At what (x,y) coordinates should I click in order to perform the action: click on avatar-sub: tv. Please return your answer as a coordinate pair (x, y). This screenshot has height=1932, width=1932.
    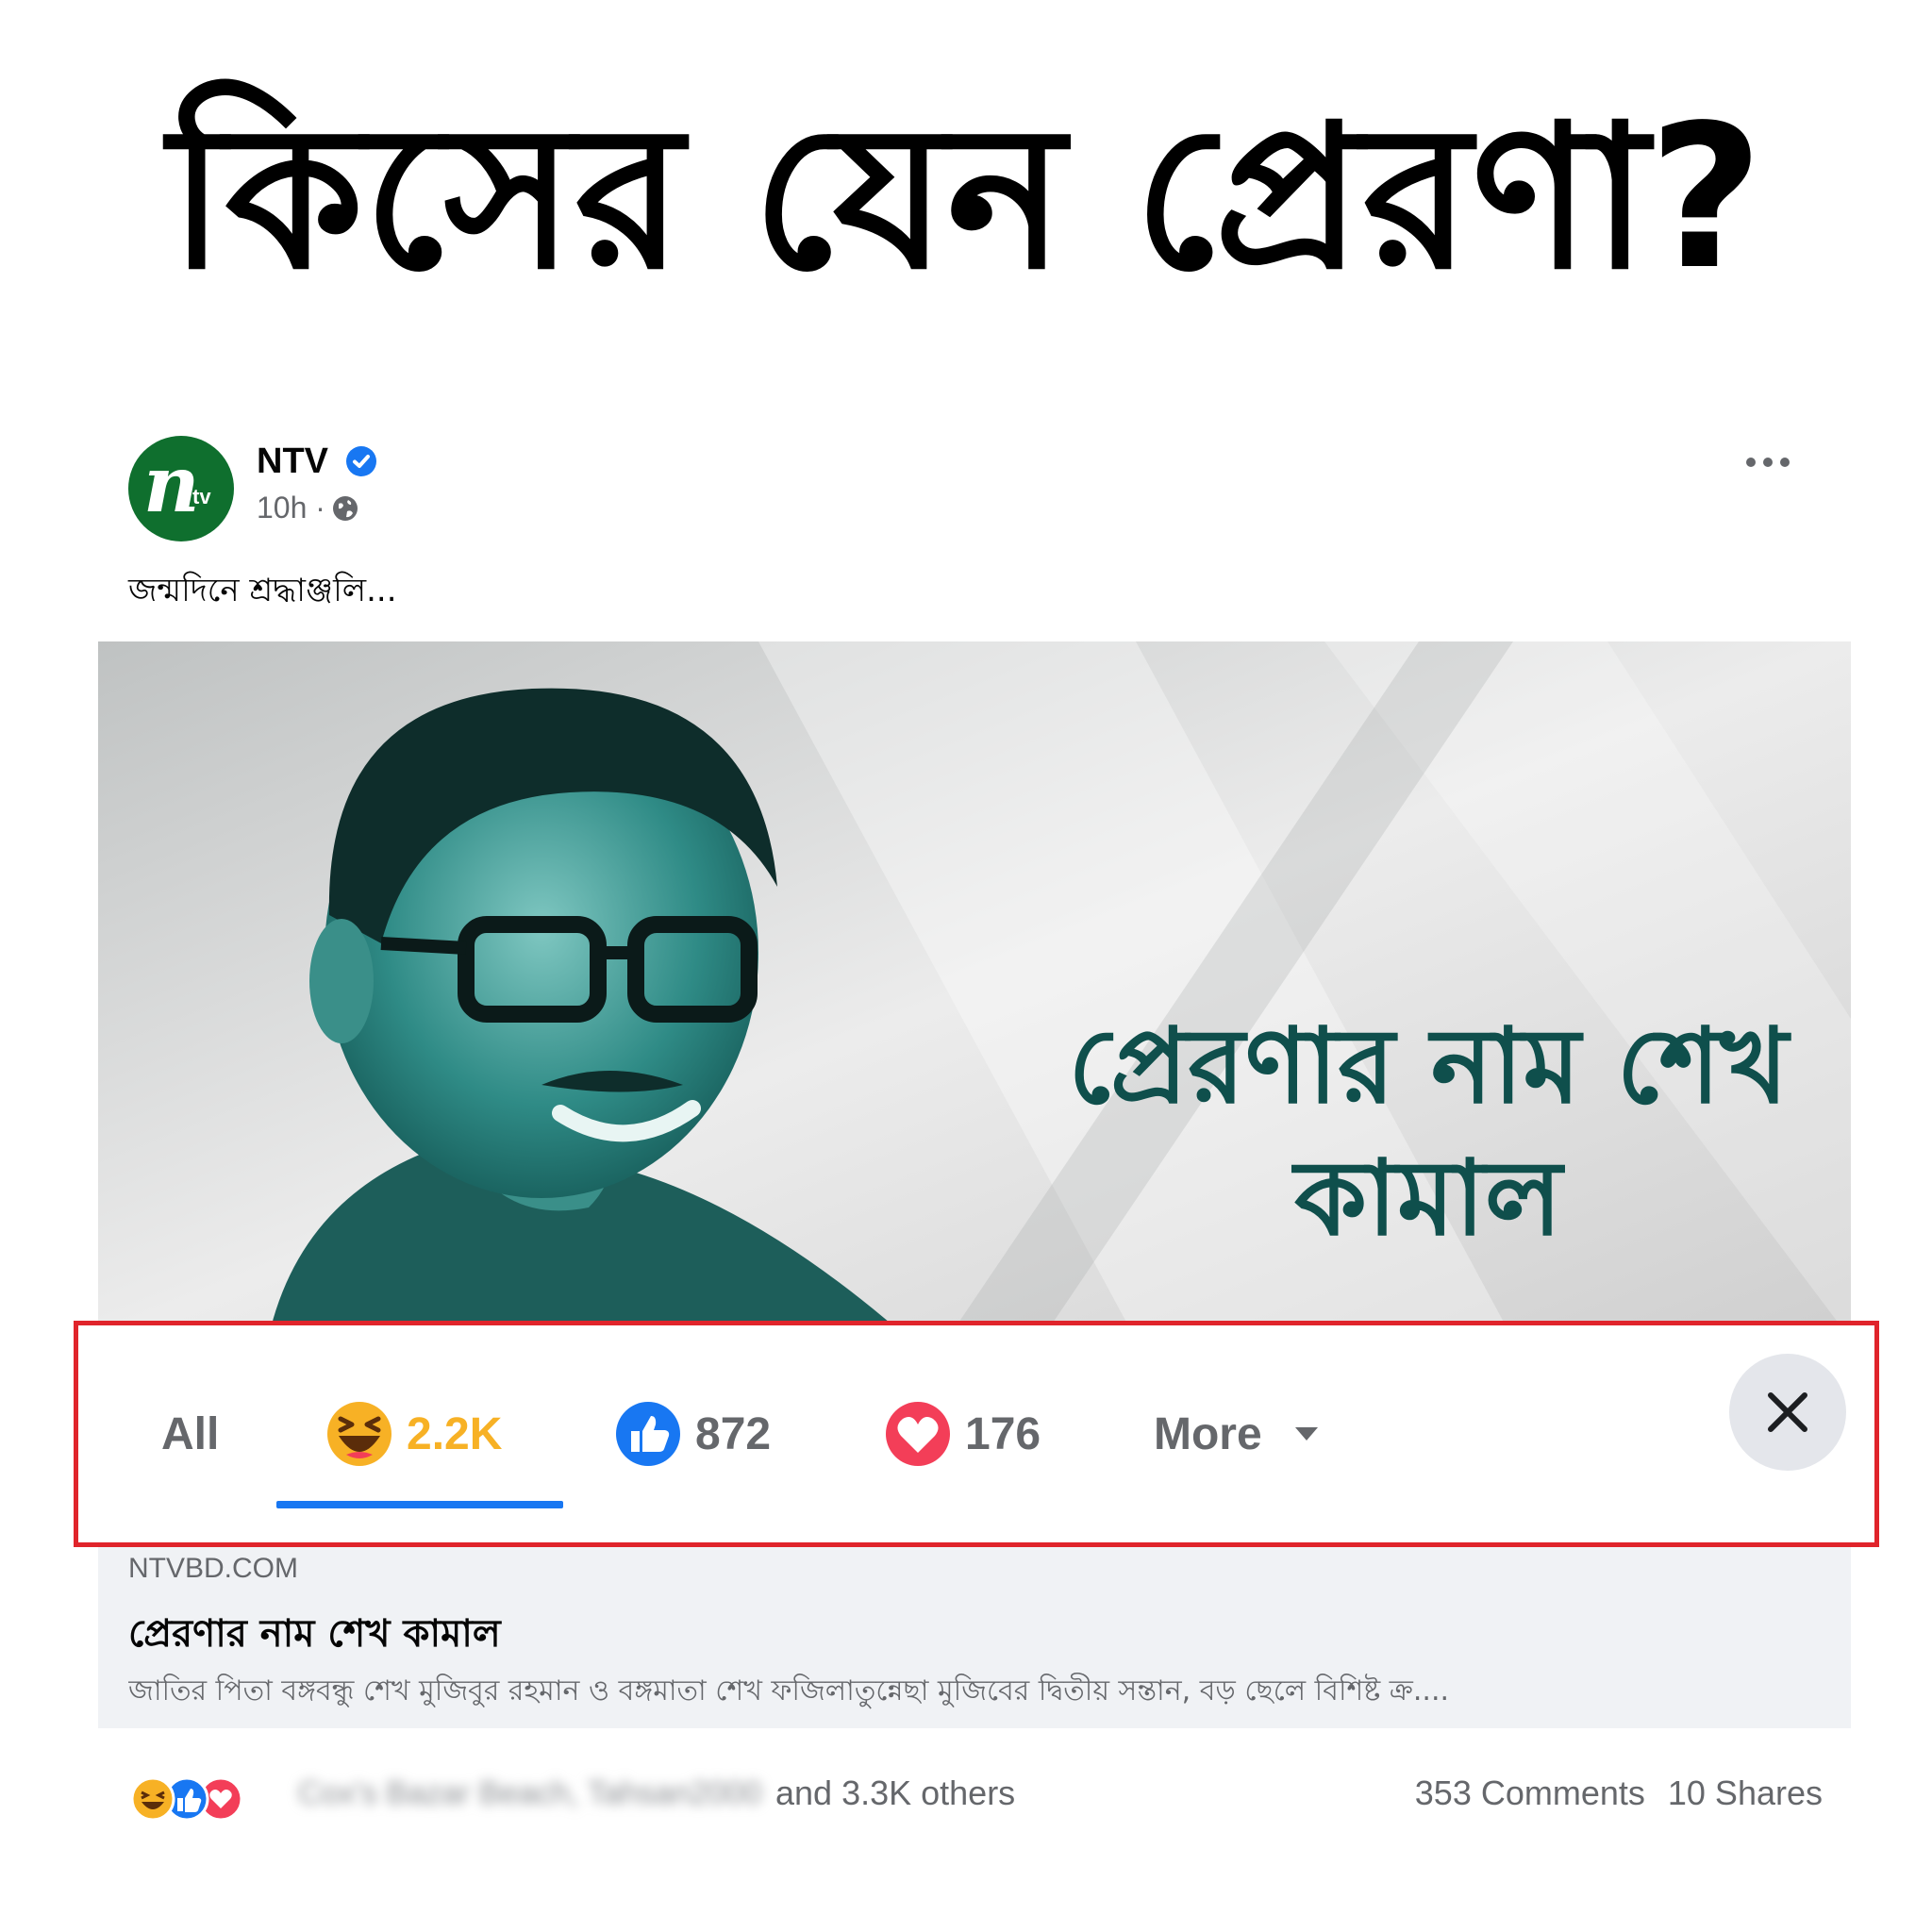
    Looking at the image, I should click on (201, 496).